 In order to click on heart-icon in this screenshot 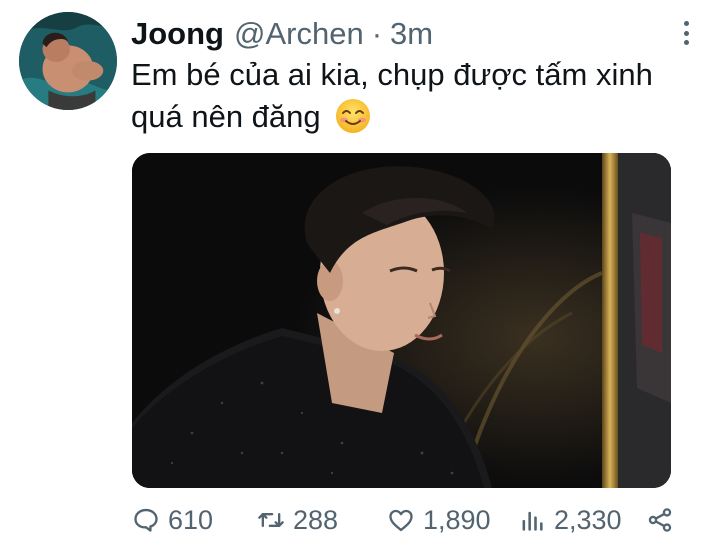, I will do `click(401, 520)`.